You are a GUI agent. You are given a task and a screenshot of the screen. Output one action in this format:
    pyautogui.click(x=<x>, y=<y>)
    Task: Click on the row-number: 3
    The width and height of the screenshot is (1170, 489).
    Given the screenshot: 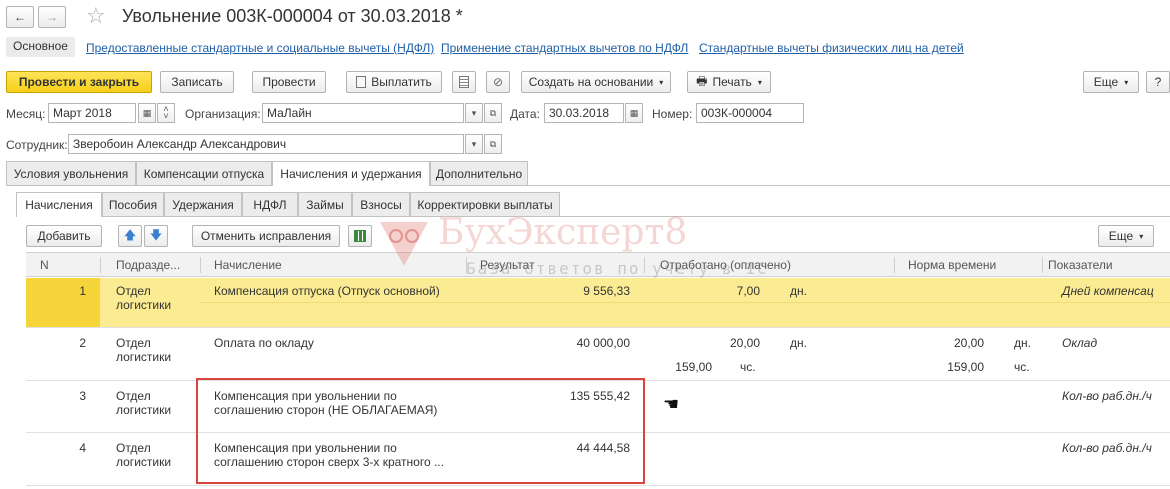 What is the action you would take?
    pyautogui.click(x=82, y=396)
    